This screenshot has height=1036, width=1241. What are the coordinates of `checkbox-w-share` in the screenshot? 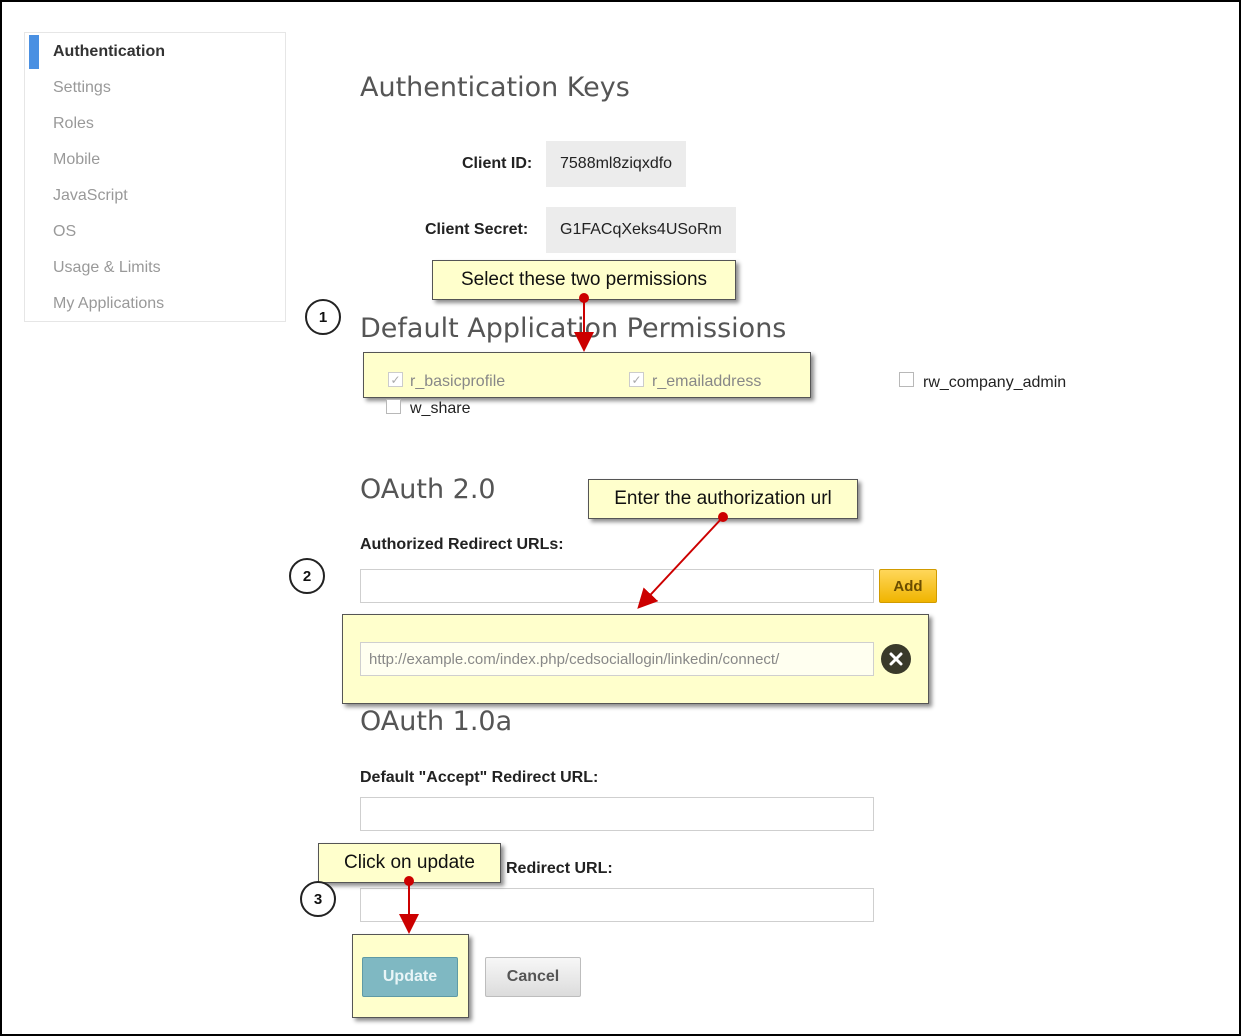 It's located at (393, 406).